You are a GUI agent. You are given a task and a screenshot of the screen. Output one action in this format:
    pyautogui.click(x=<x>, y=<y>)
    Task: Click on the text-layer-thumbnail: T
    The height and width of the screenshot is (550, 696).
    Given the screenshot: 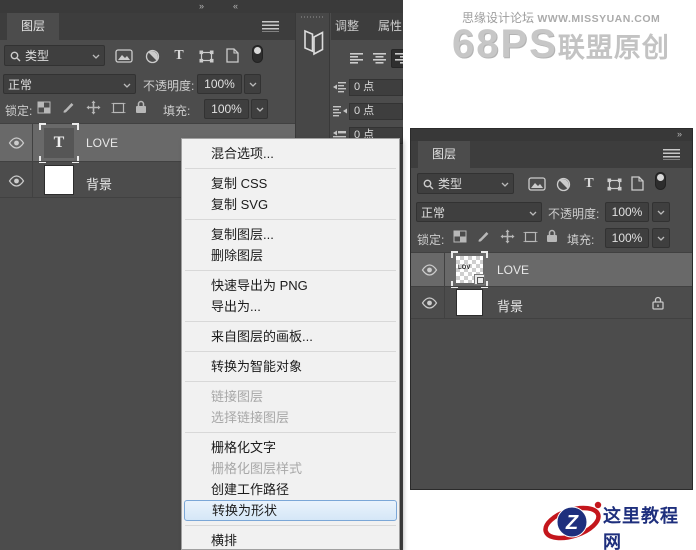 What is the action you would take?
    pyautogui.click(x=59, y=143)
    